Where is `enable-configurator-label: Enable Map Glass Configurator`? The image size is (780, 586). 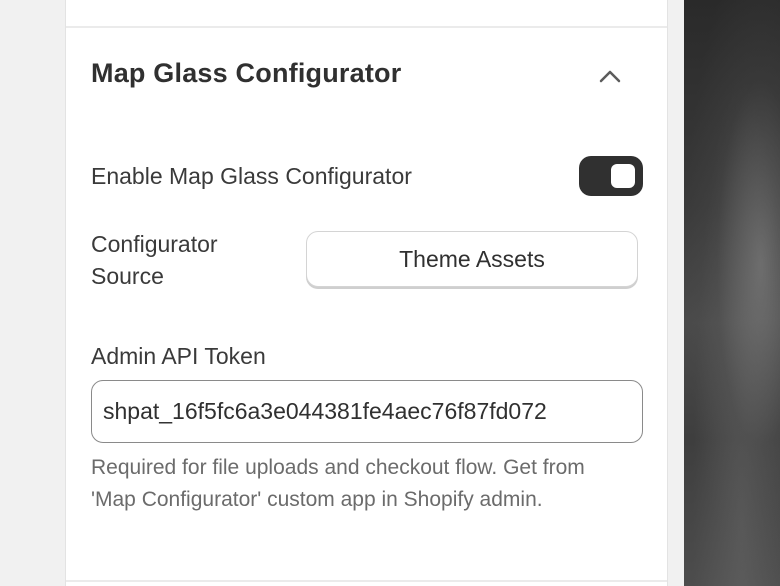 enable-configurator-label: Enable Map Glass Configurator is located at coordinates (251, 176).